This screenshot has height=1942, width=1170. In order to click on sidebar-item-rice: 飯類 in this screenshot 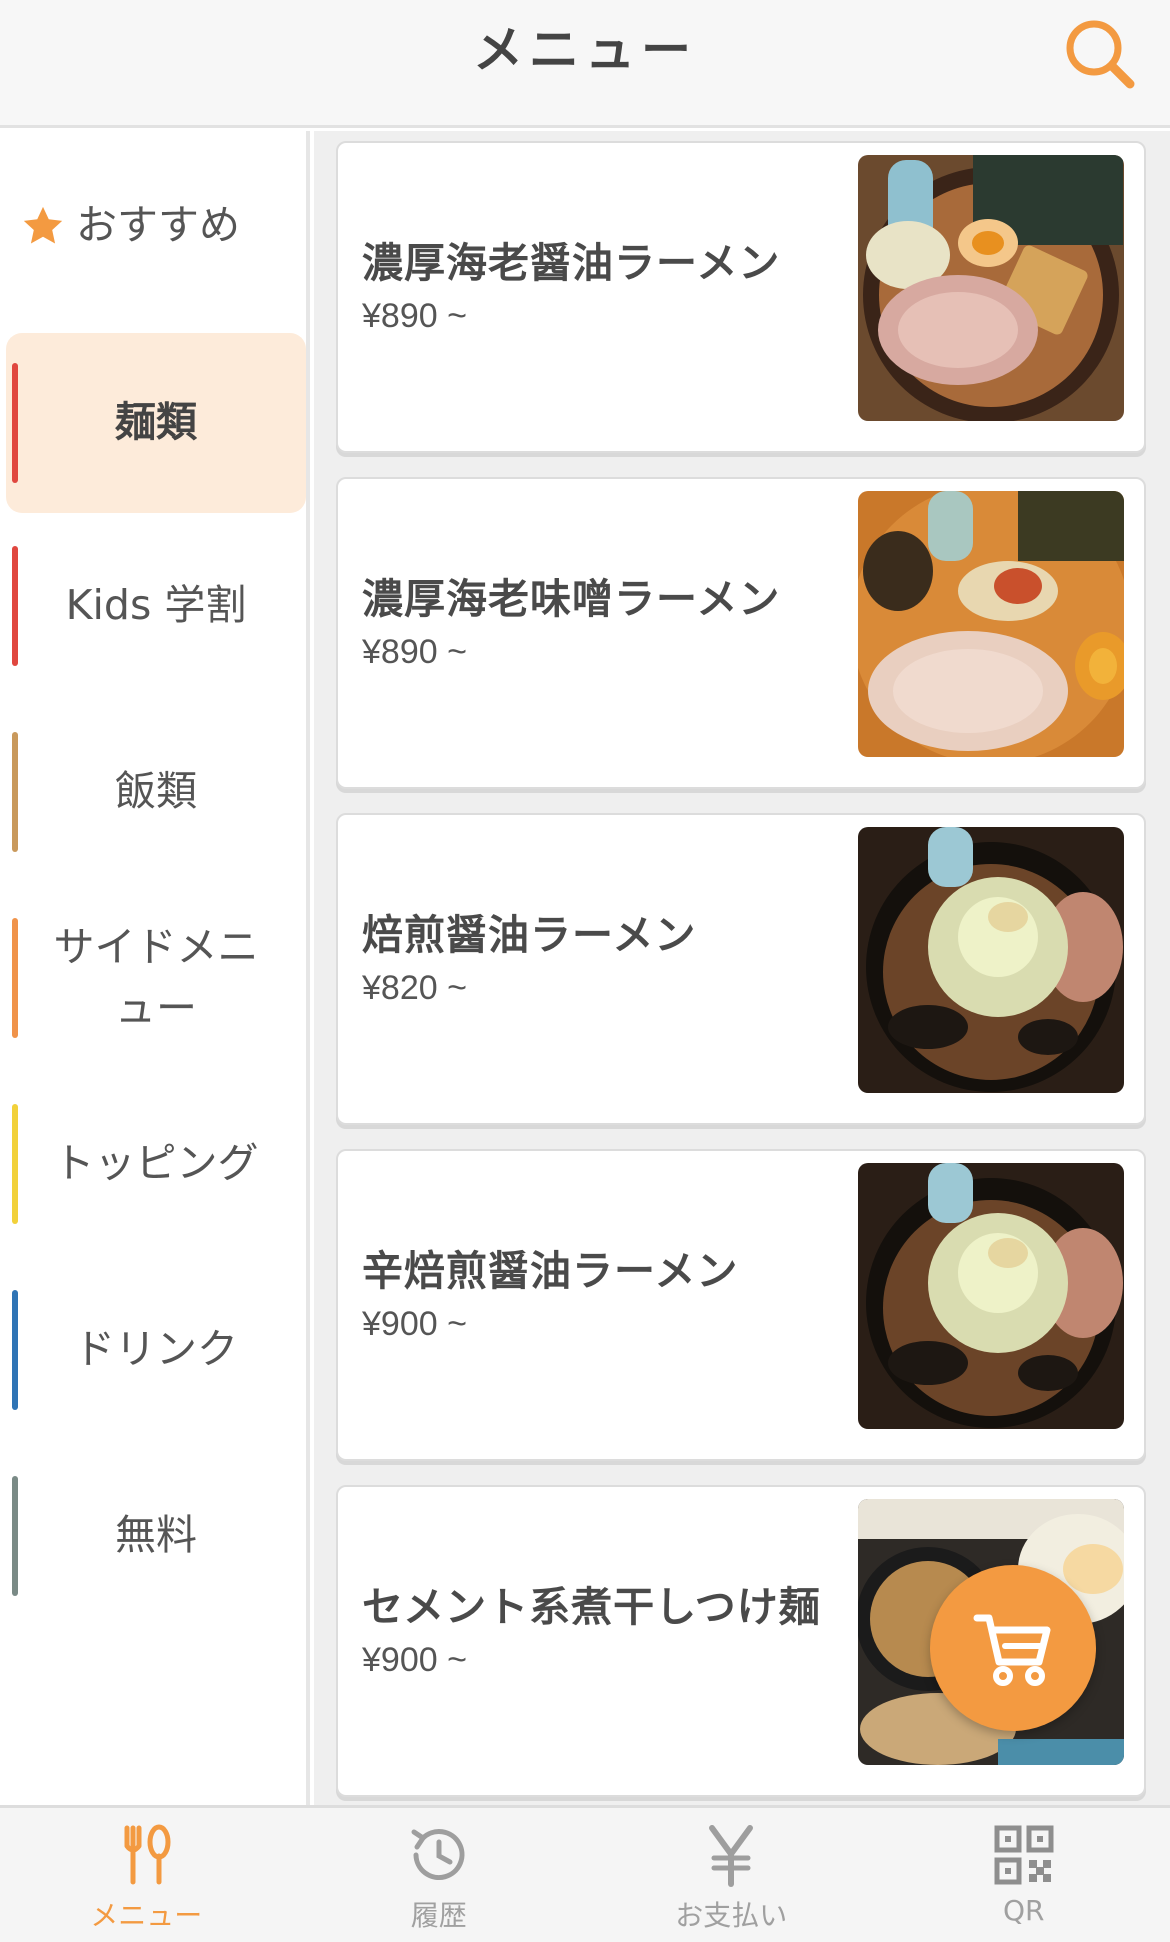, I will do `click(156, 792)`.